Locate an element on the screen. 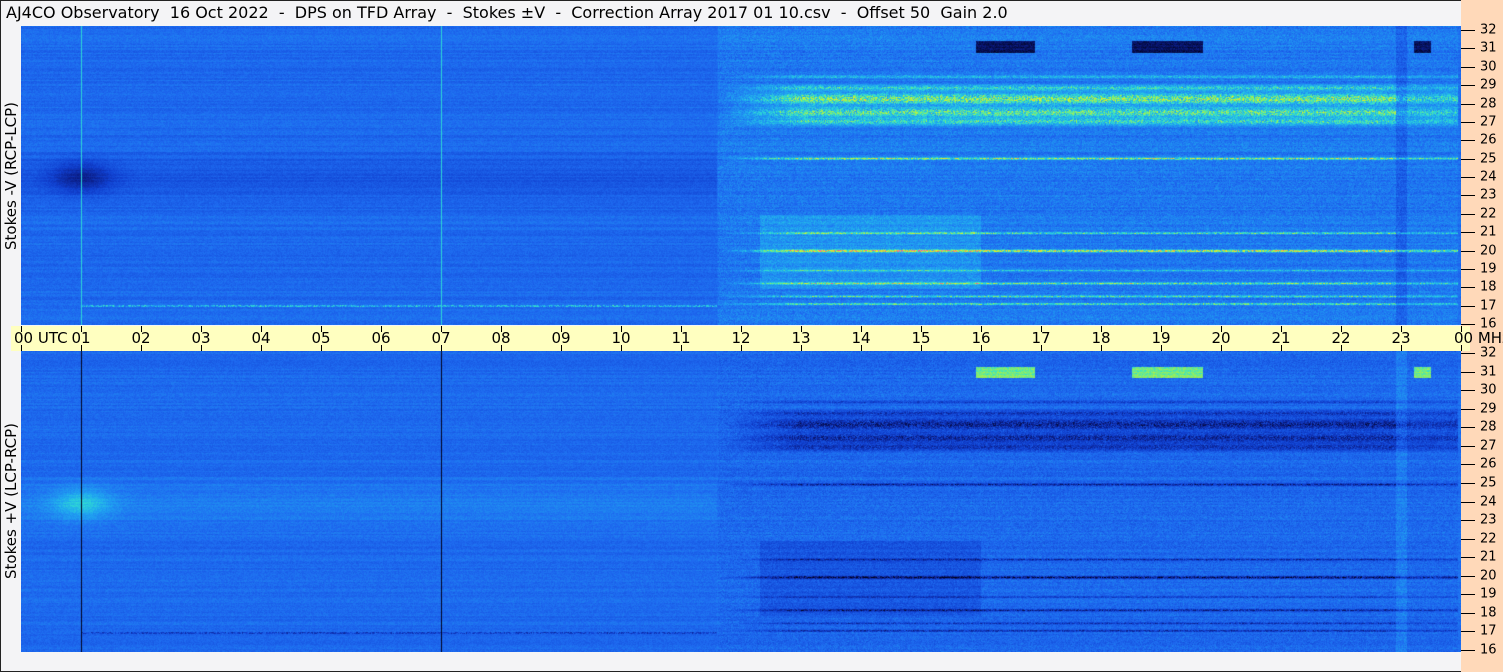 The image size is (1503, 672). hour-label: 03 is located at coordinates (201, 338).